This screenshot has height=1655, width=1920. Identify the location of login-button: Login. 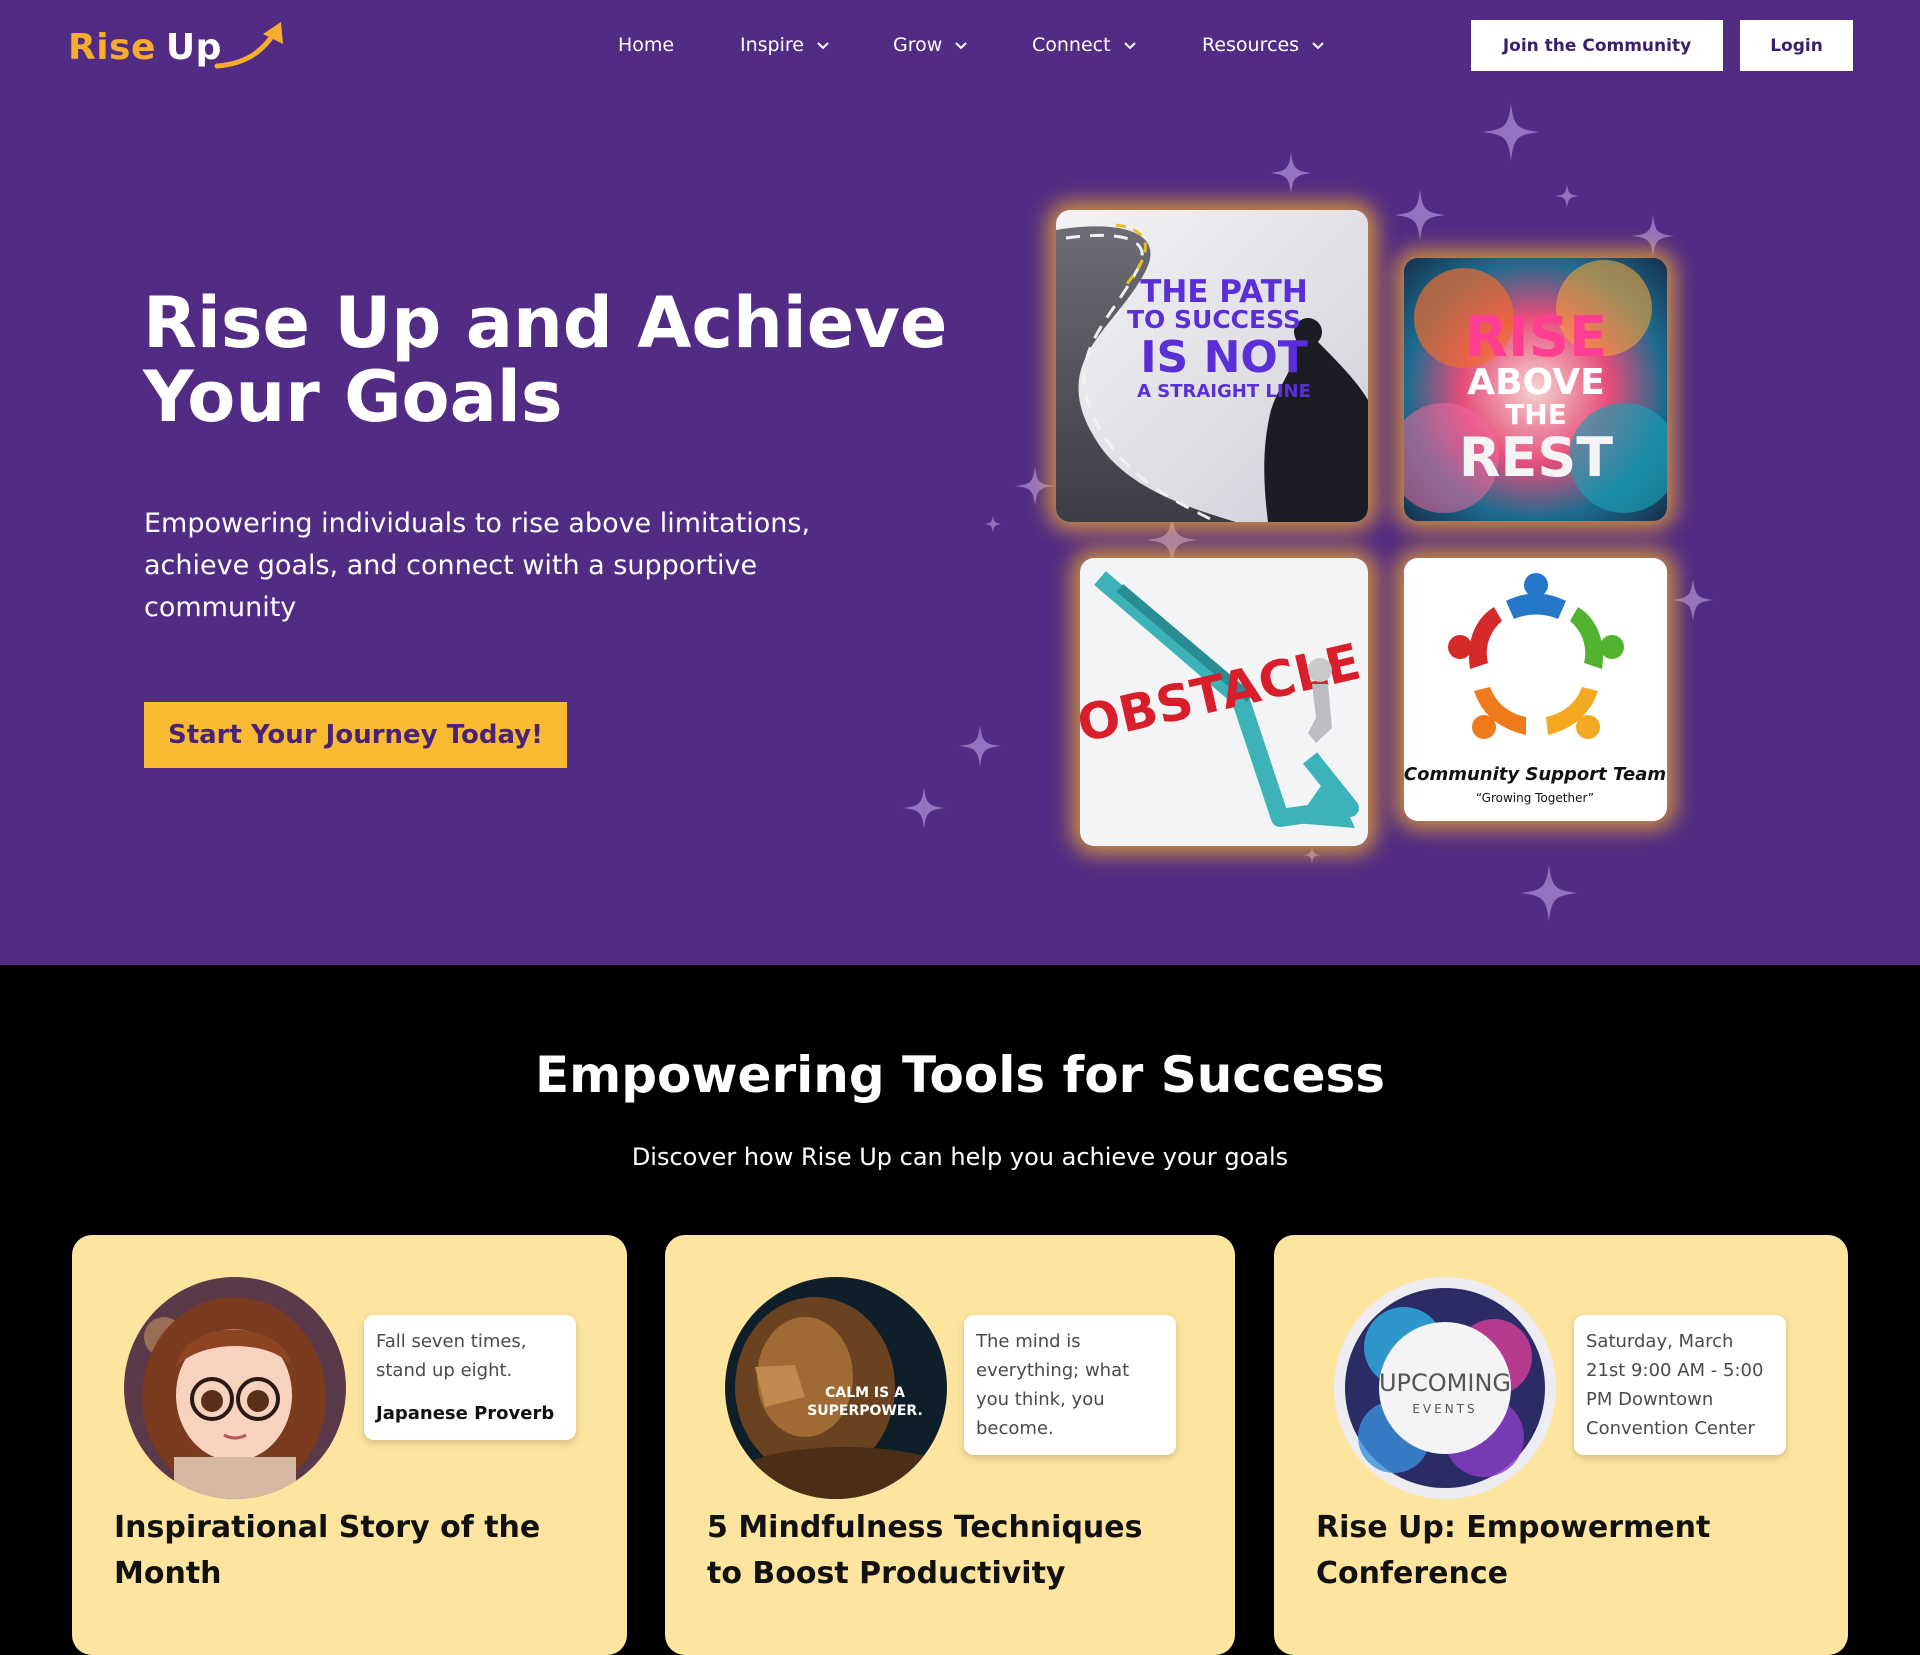
(1796, 45).